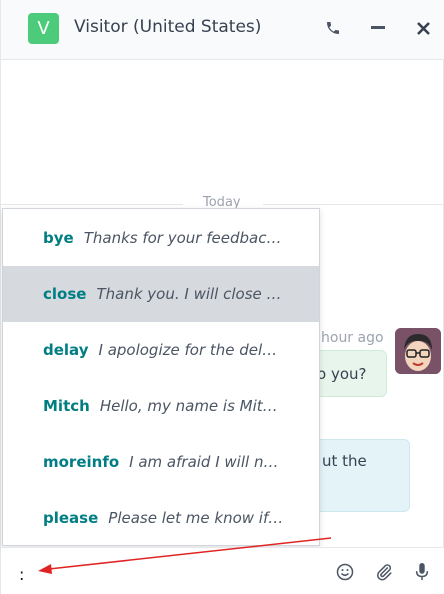 The height and width of the screenshot is (594, 444). What do you see at coordinates (353, 204) in the screenshot?
I see `separator-line-right` at bounding box center [353, 204].